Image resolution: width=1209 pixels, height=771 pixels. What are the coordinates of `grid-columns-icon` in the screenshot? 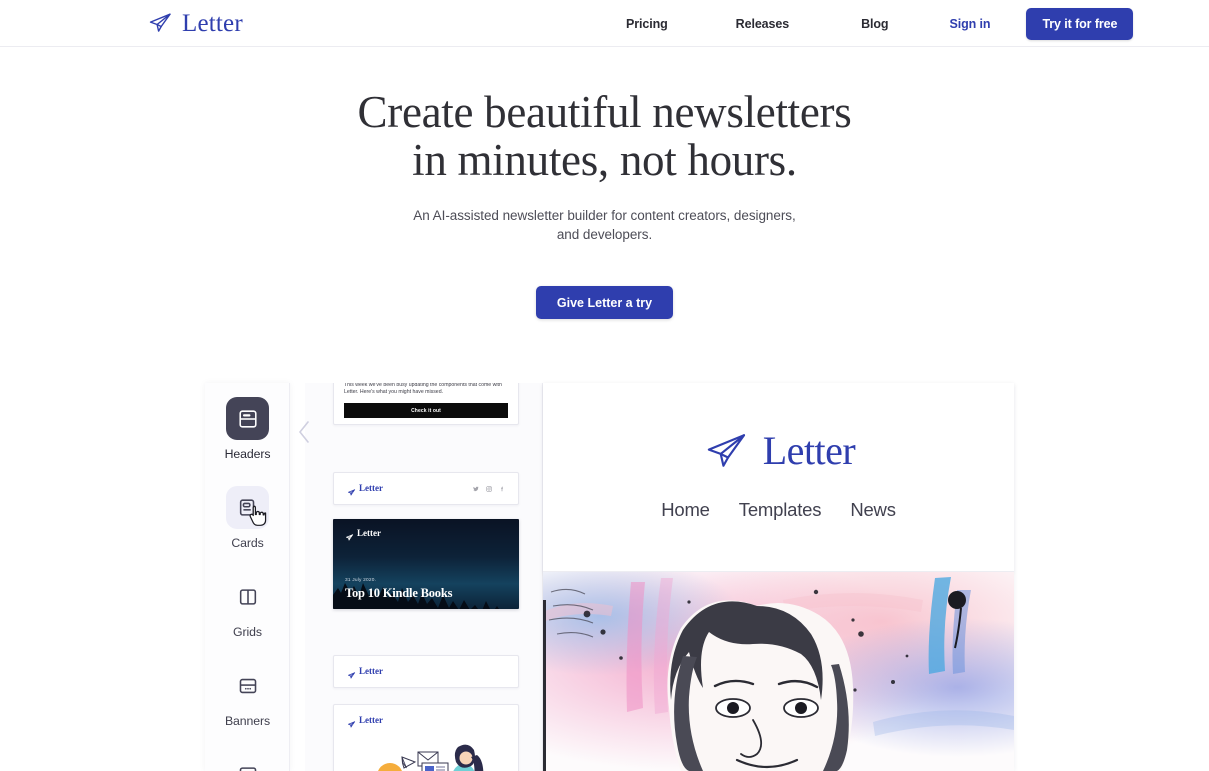 It's located at (247, 596).